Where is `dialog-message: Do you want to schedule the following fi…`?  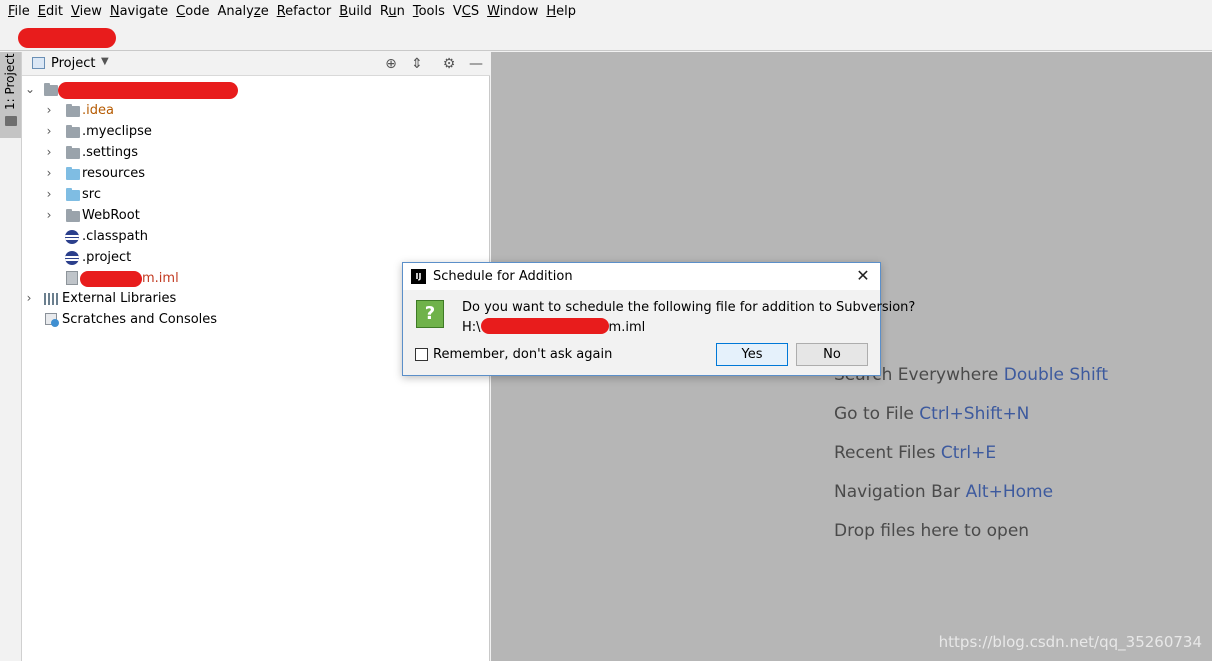 dialog-message: Do you want to schedule the following fi… is located at coordinates (689, 307).